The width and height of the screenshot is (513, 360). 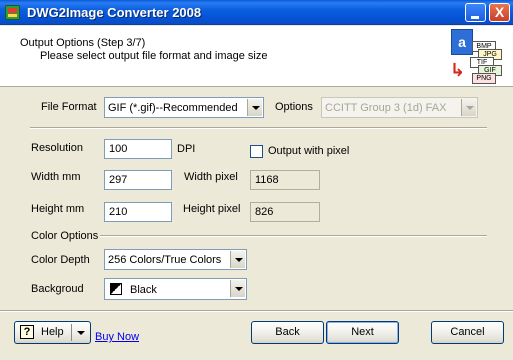 What do you see at coordinates (186, 149) in the screenshot?
I see `dpi-unit-label: DPI` at bounding box center [186, 149].